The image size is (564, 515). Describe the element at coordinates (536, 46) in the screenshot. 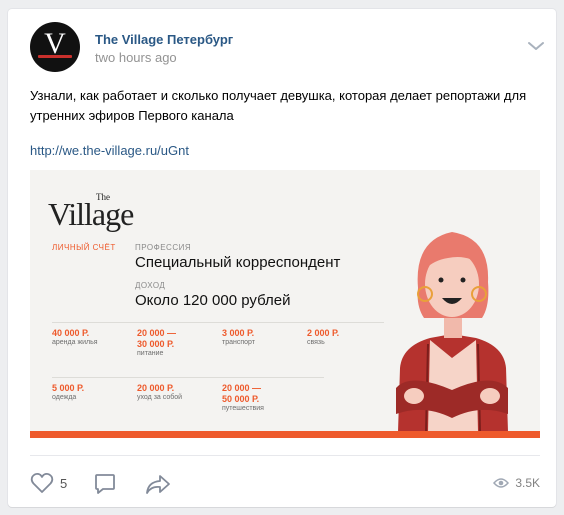

I see `chevron-down-icon` at that location.